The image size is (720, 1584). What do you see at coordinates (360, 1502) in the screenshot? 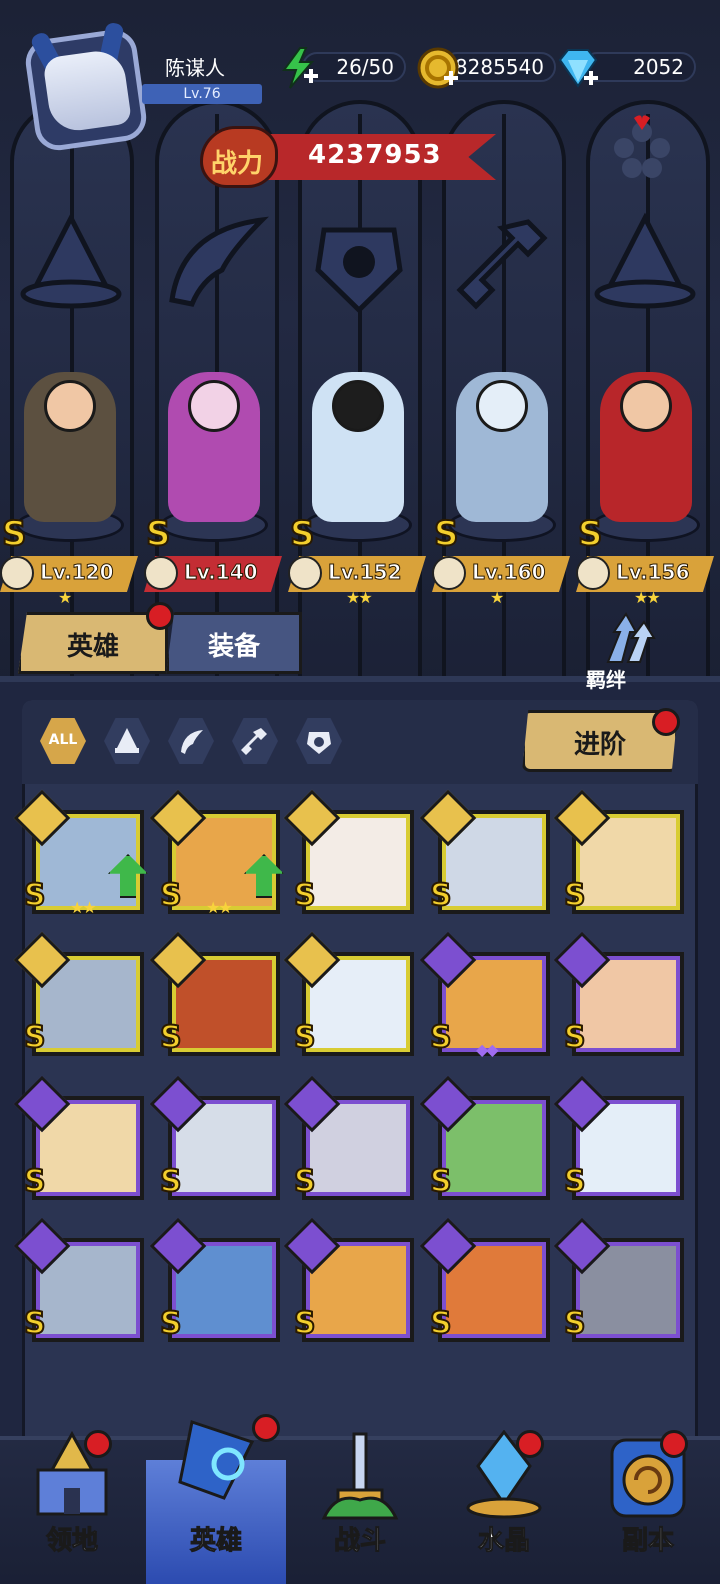
I see `nav-battle: 战斗` at bounding box center [360, 1502].